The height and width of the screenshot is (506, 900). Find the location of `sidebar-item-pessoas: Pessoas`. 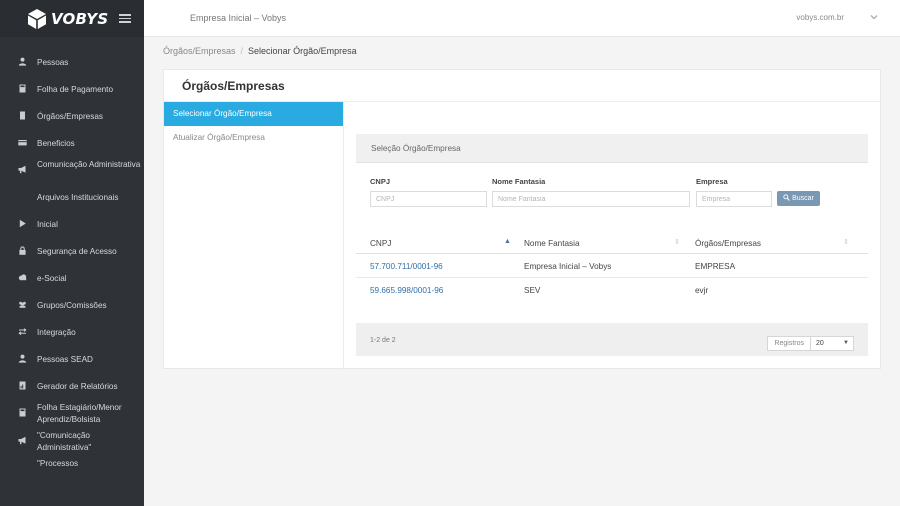

sidebar-item-pessoas: Pessoas is located at coordinates (72, 60).